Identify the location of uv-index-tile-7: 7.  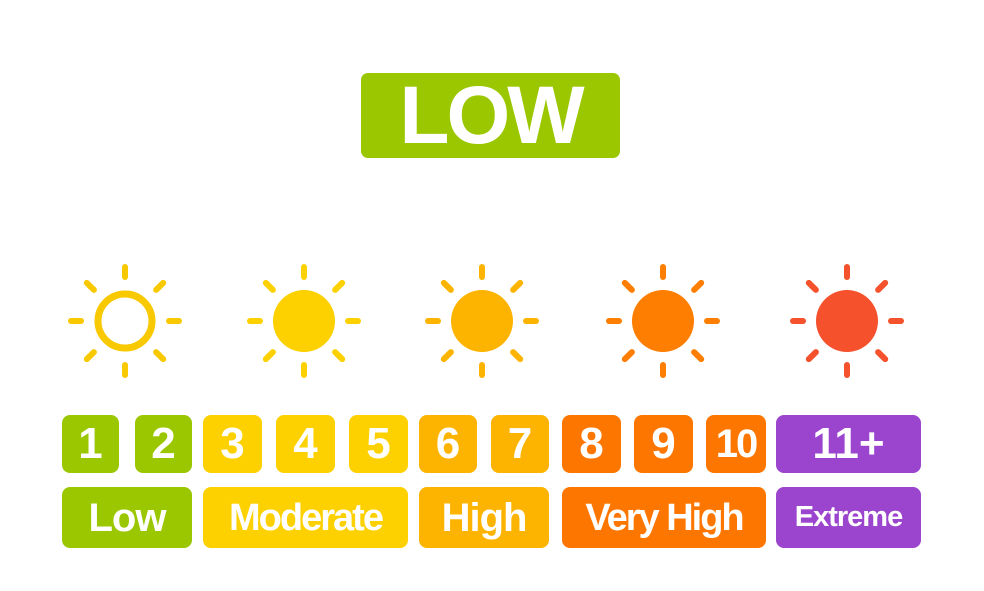
(520, 444).